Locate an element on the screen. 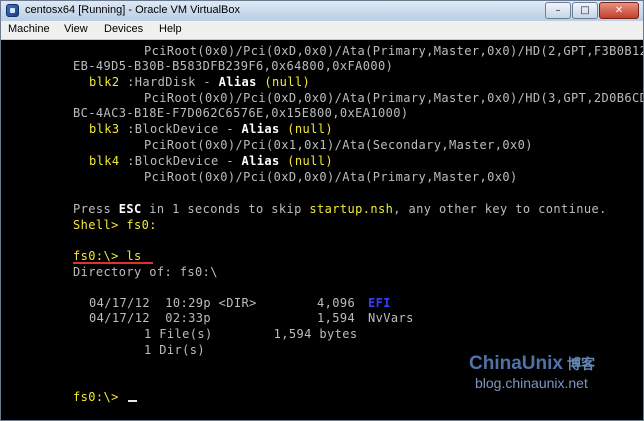 This screenshot has height=421, width=644. terminal-line: blk3 :BlockDevice - Alias (null) is located at coordinates (211, 129).